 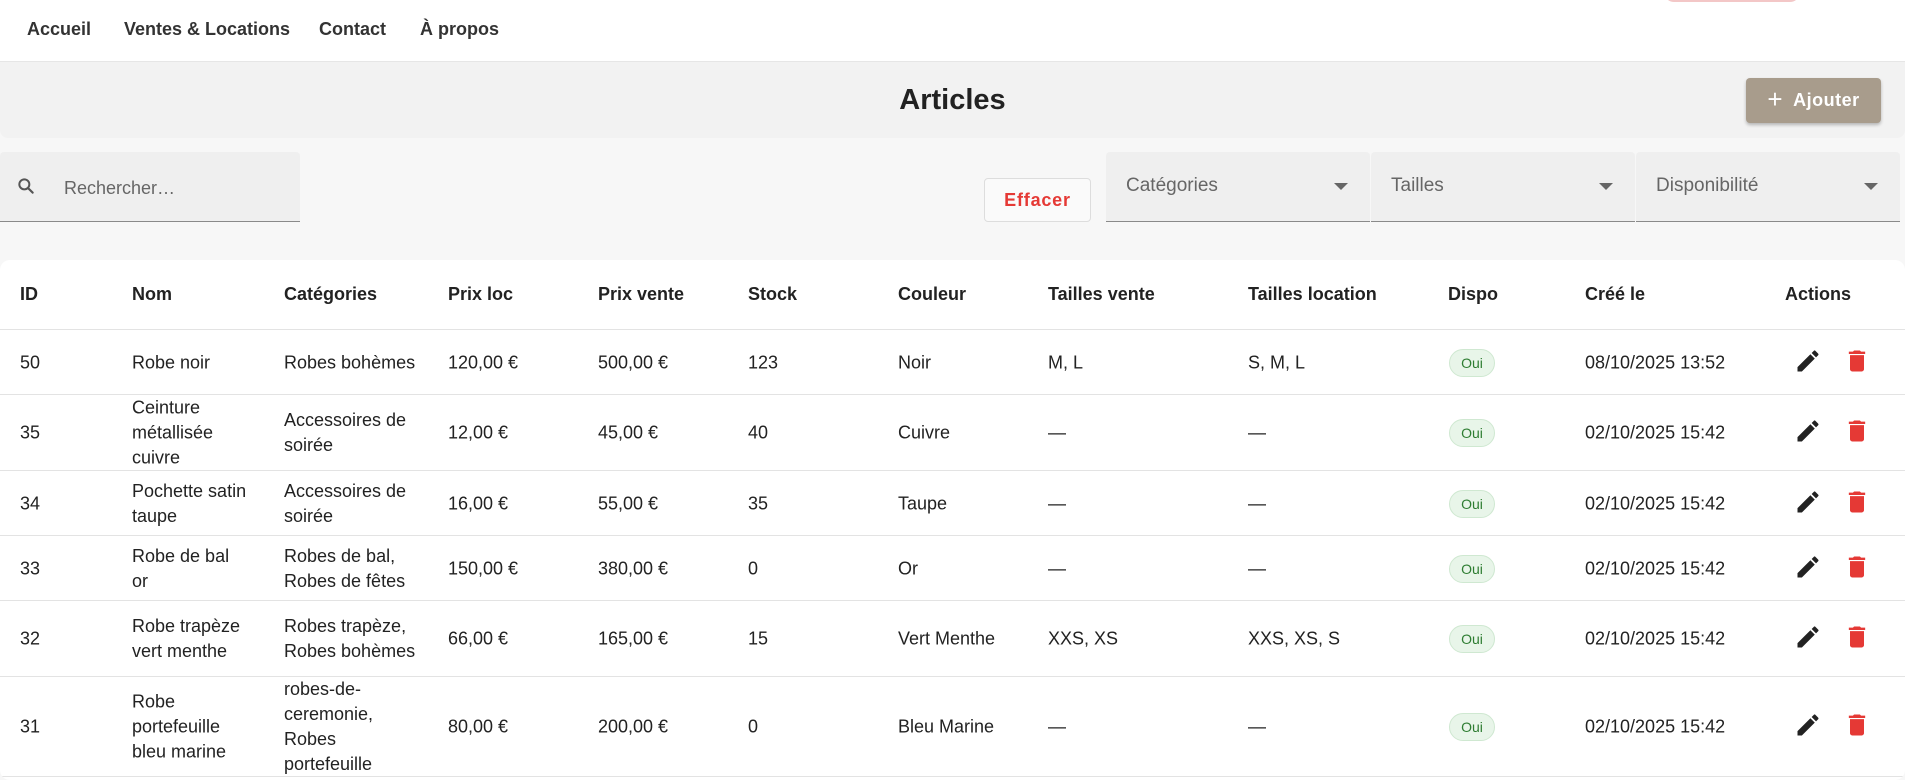 I want to click on sizes-select-label: Tailles, so click(x=1417, y=185).